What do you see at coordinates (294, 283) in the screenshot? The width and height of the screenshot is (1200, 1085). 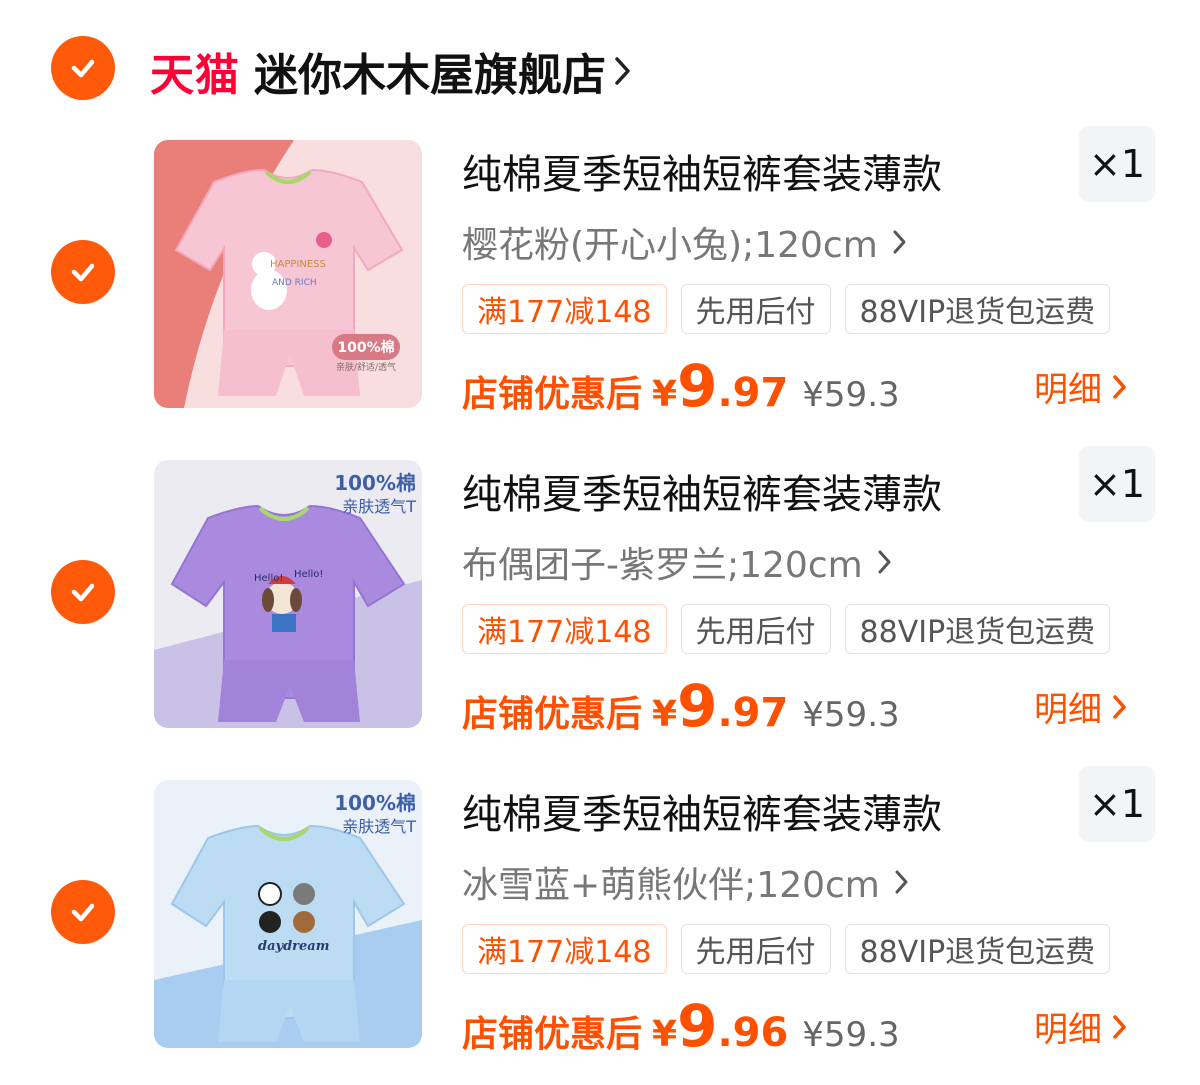 I see `print-text-line: AND RICH` at bounding box center [294, 283].